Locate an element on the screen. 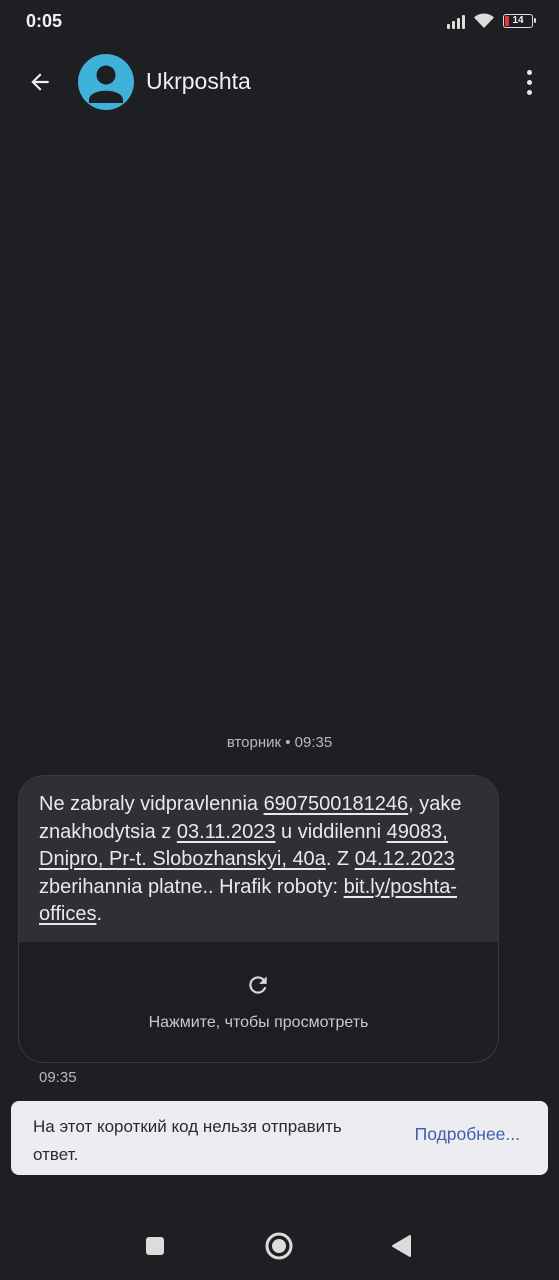  system-nav-bar is located at coordinates (279, 1243).